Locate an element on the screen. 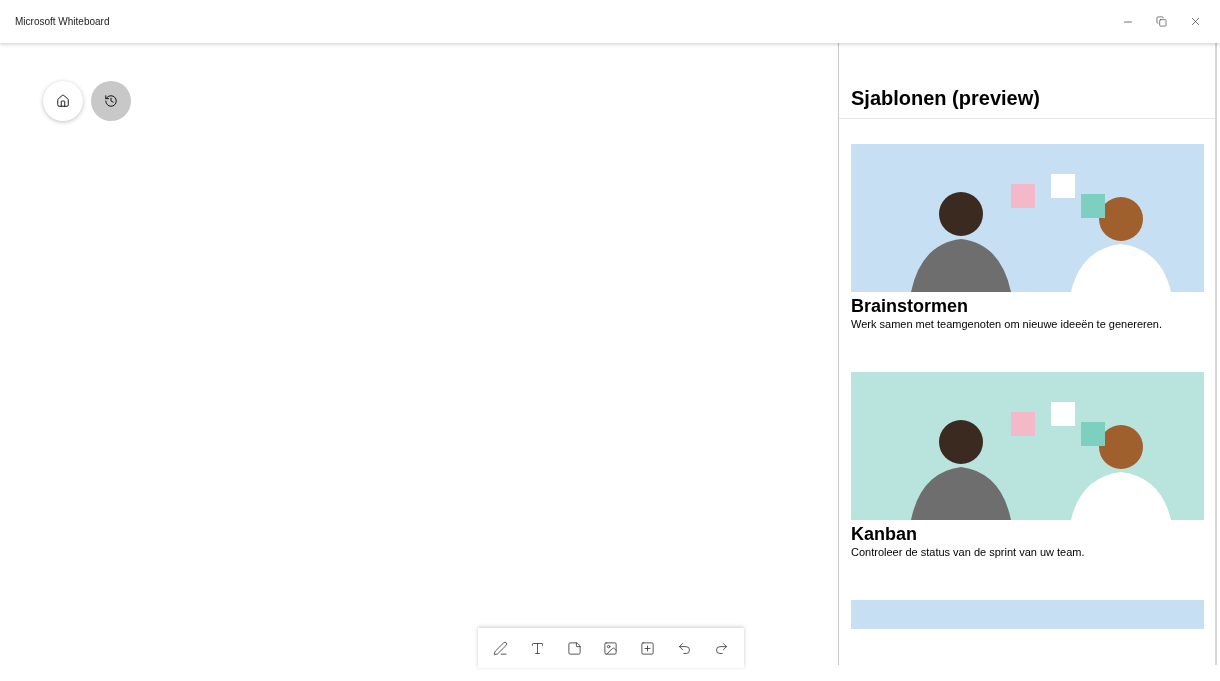  template-title: Brainstormen is located at coordinates (910, 306).